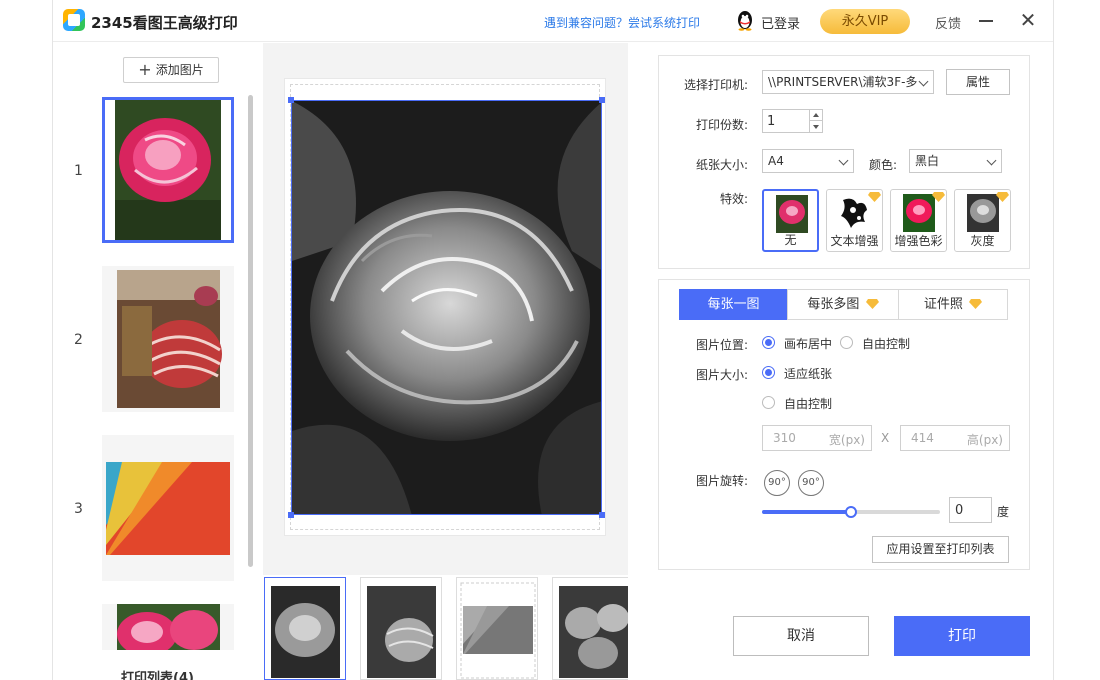 The height and width of the screenshot is (680, 1100). Describe the element at coordinates (865, 21) in the screenshot. I see `vip-button: 永久VIP` at that location.